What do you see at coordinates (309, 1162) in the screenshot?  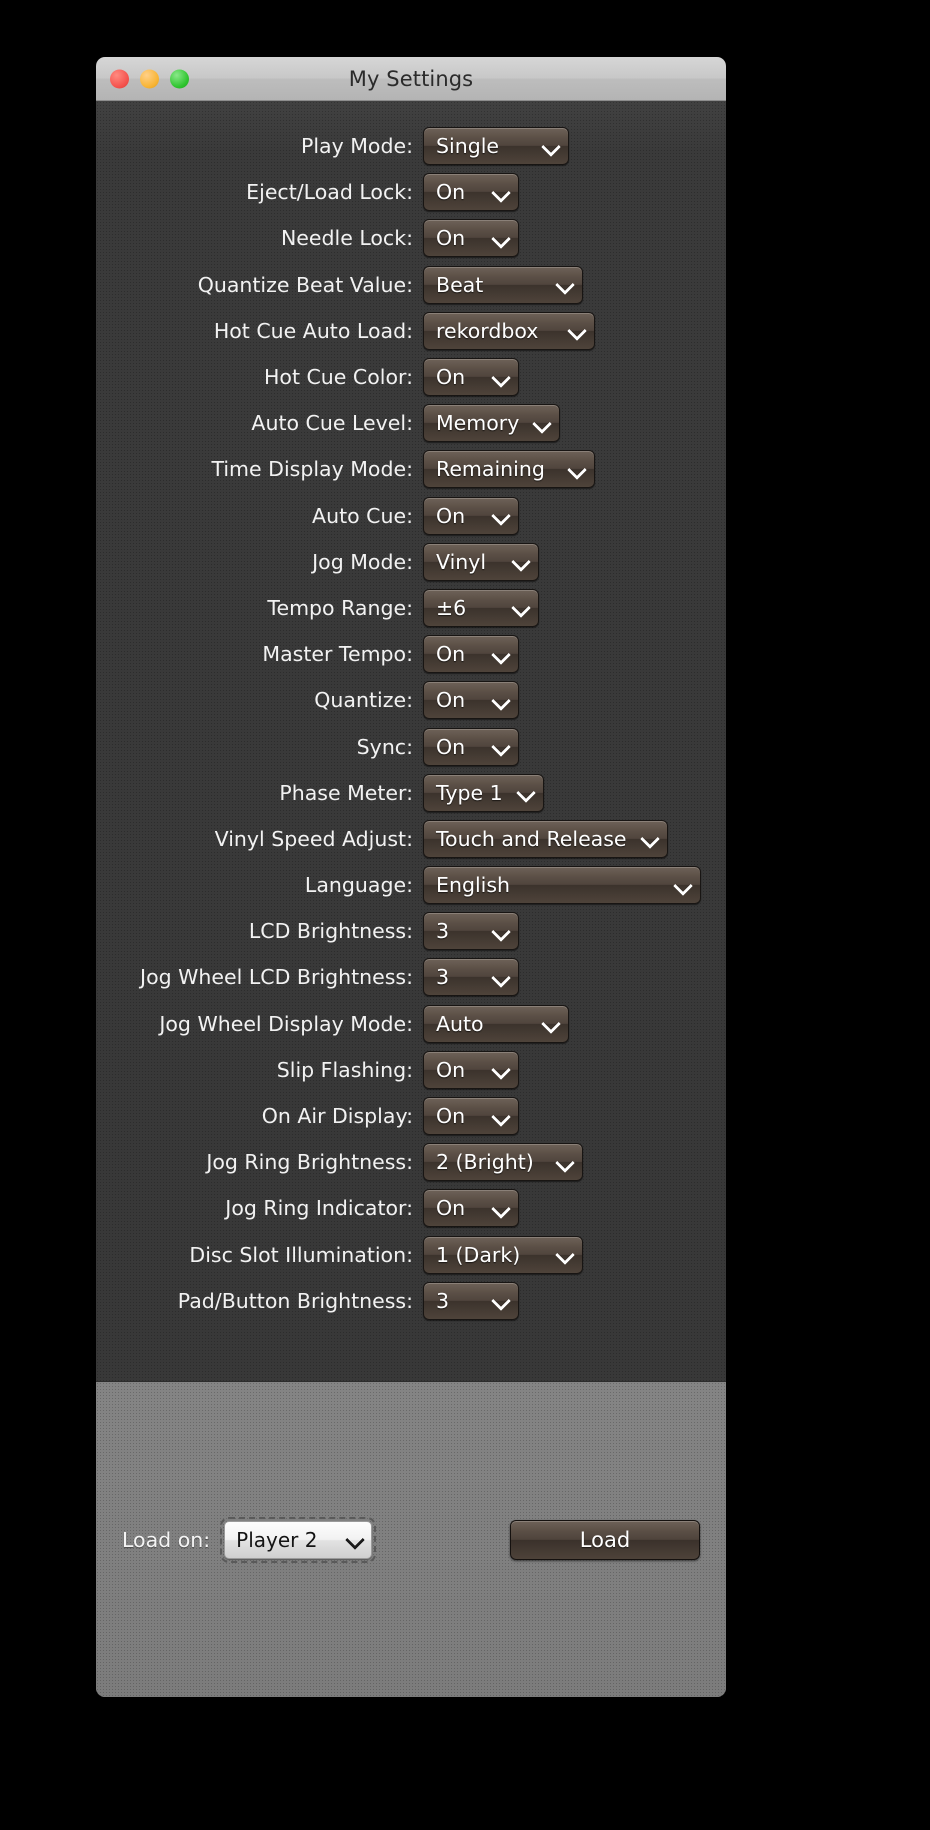 I see `setting-label: Jog Ring Brightness:` at bounding box center [309, 1162].